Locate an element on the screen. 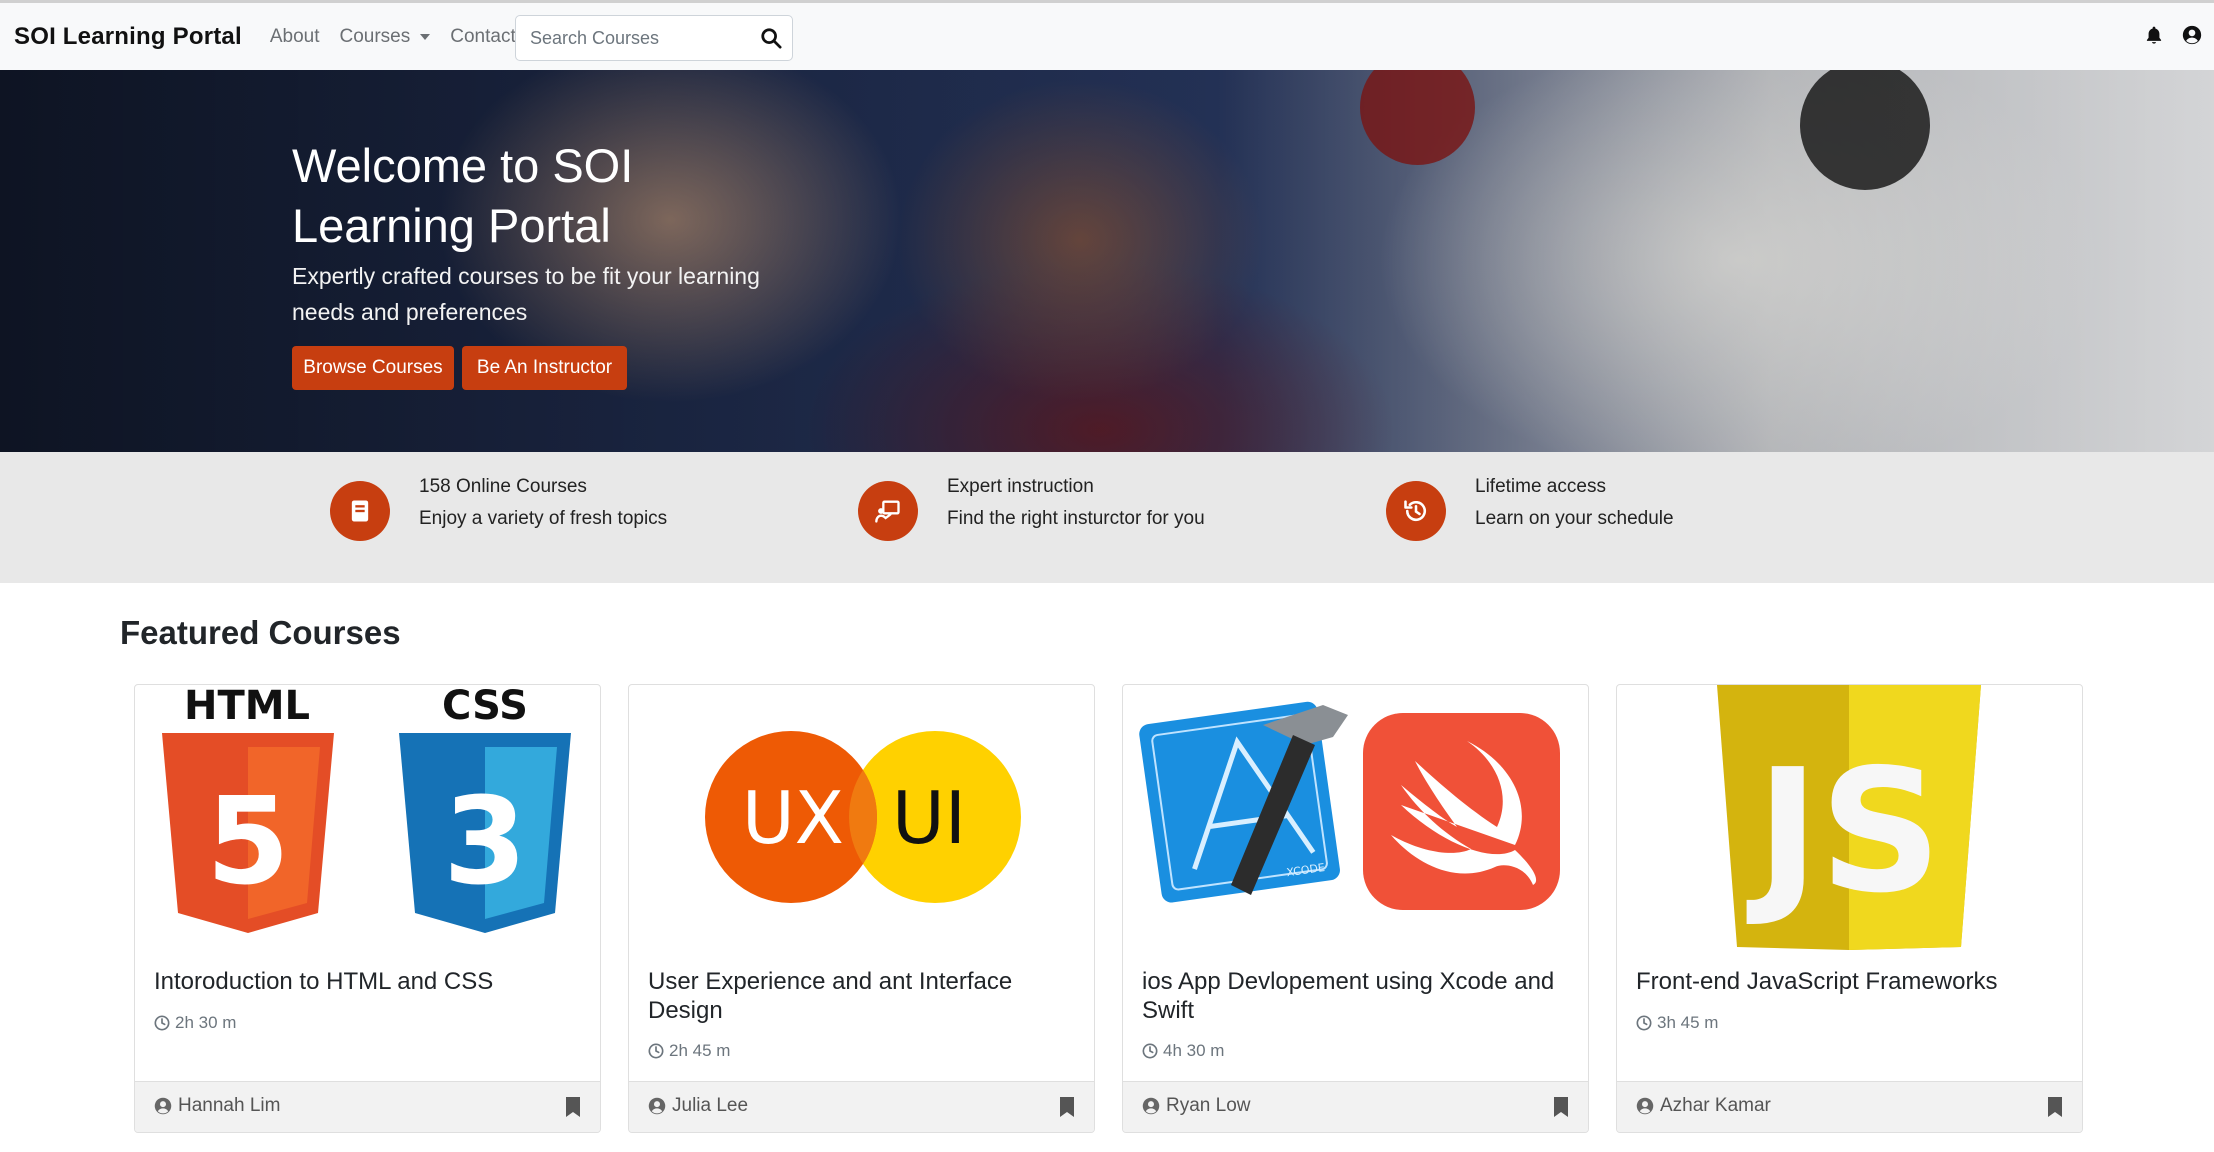  search-icon is located at coordinates (771, 38).